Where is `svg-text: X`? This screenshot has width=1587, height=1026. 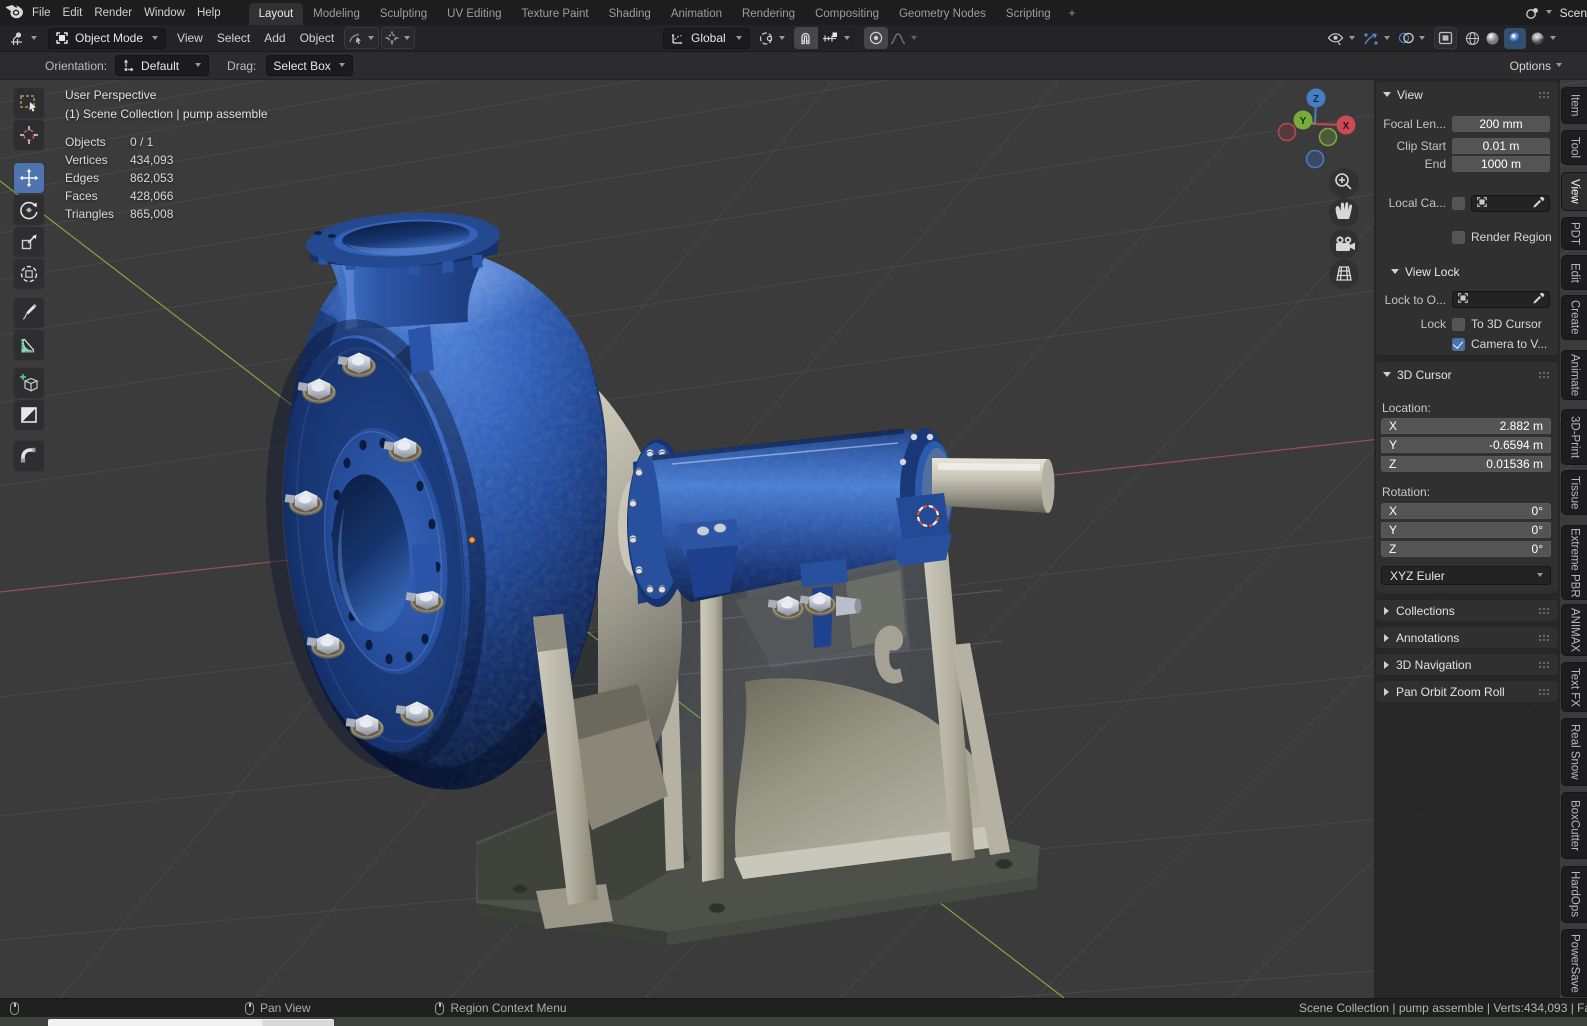 svg-text: X is located at coordinates (1346, 126).